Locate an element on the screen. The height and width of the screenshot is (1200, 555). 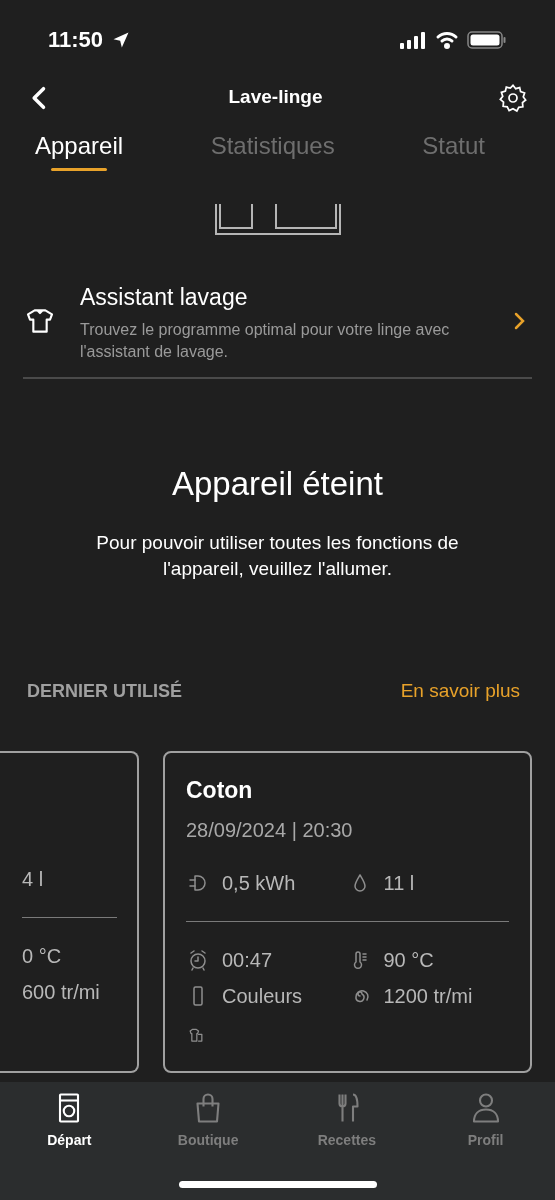
stat-value: 0 °C is located at coordinates (42, 956).